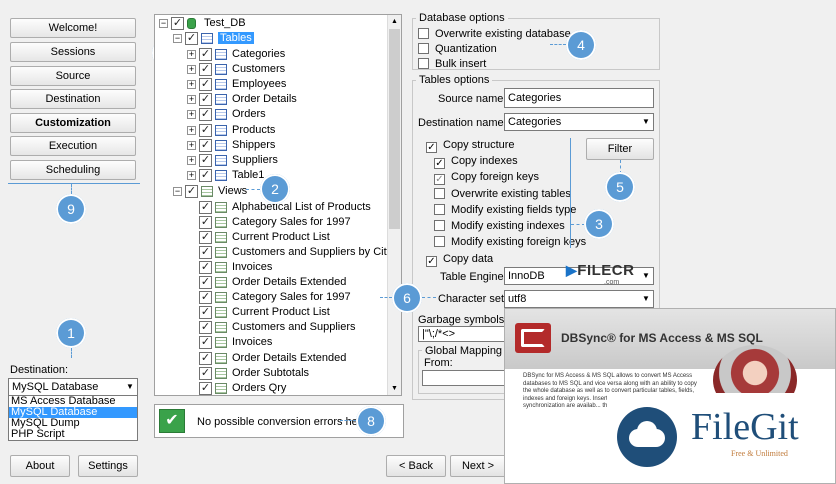  I want to click on destination-option: PHP Script, so click(73, 434).